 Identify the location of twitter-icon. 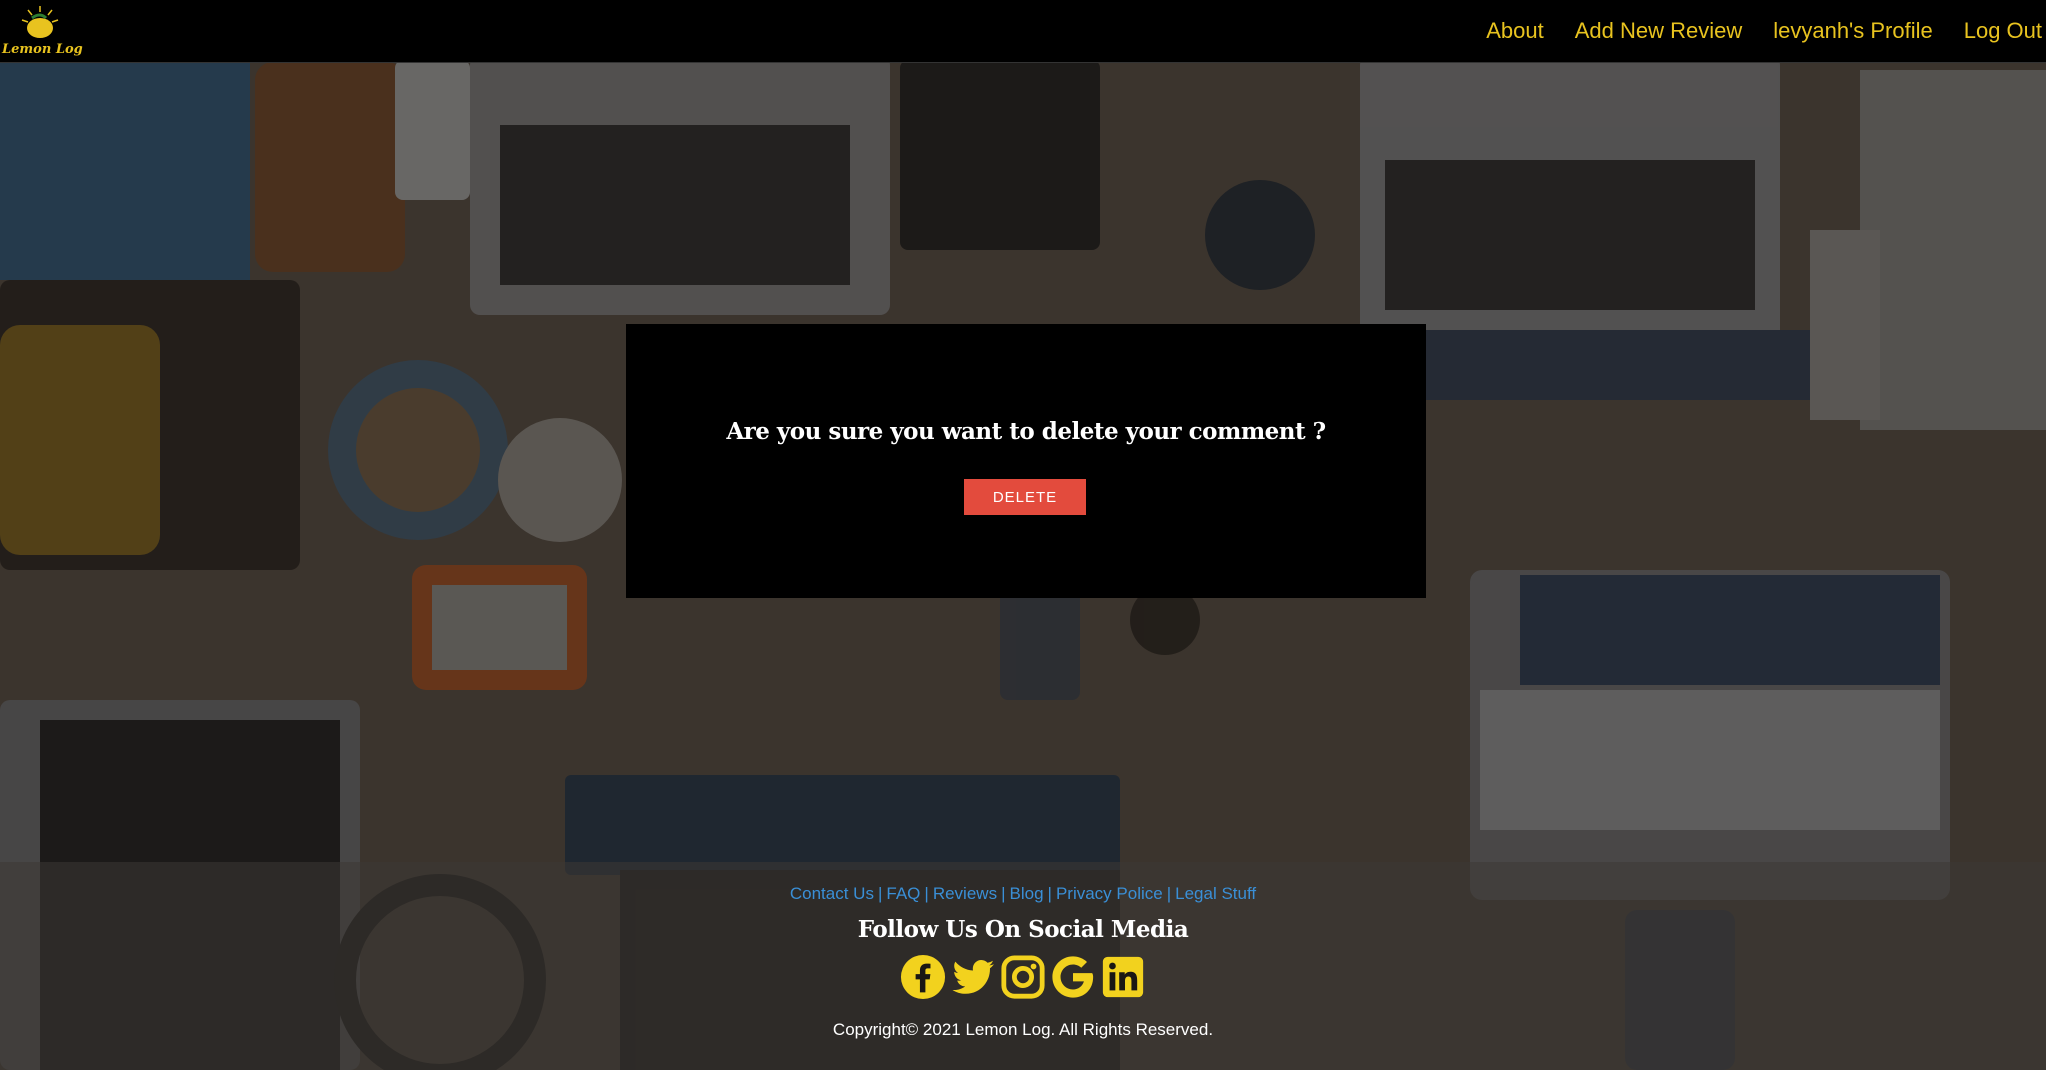
(973, 977).